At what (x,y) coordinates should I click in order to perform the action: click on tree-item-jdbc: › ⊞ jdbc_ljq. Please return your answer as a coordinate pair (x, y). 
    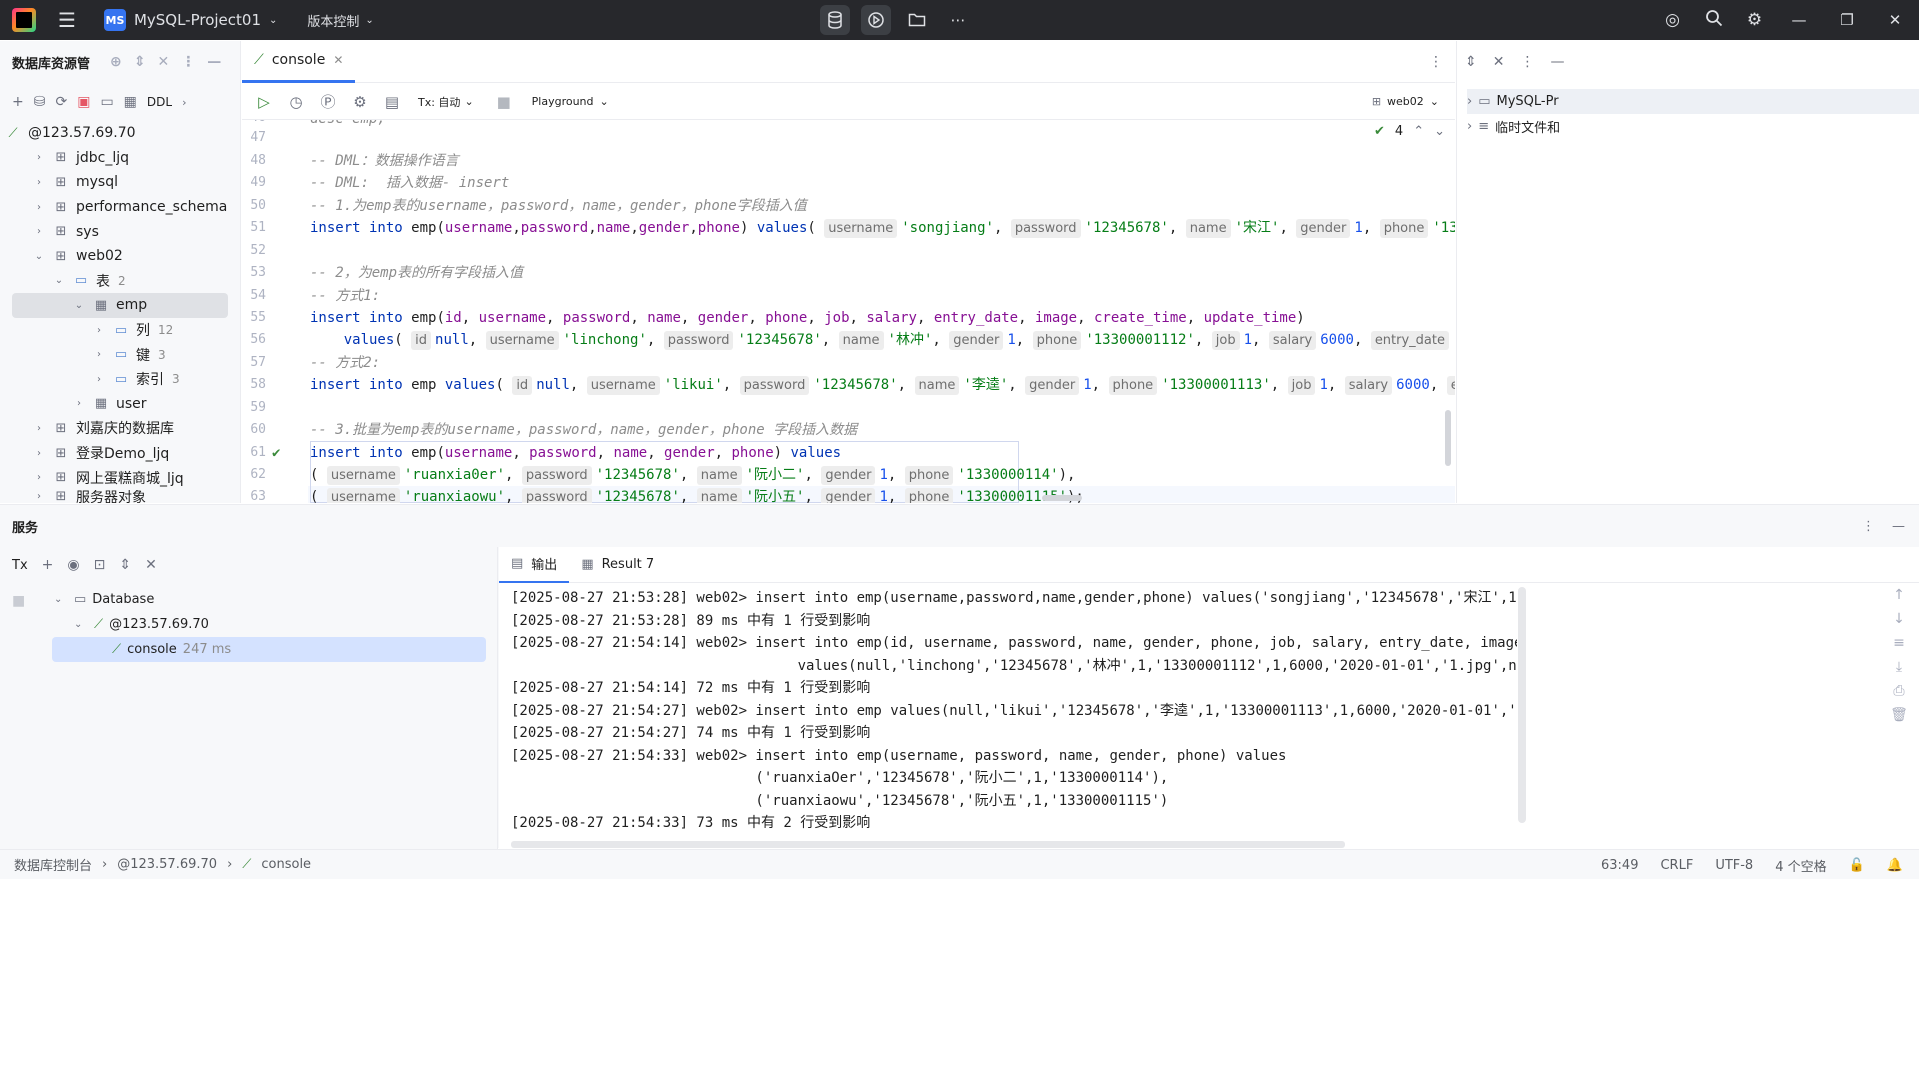
    Looking at the image, I should click on (120, 158).